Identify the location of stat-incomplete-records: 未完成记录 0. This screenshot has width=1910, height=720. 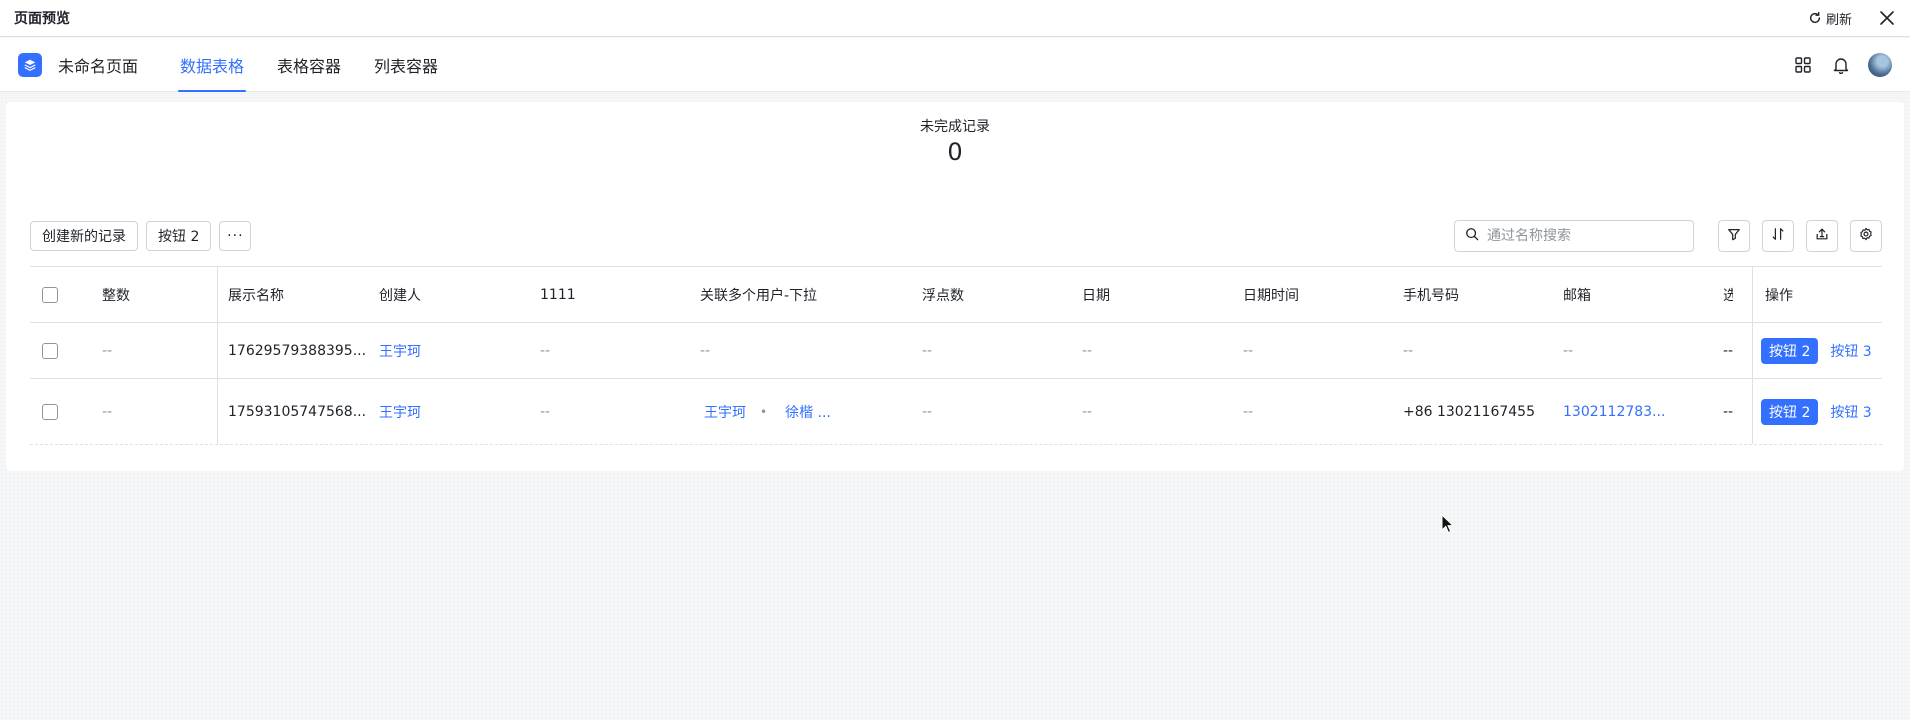
(955, 141).